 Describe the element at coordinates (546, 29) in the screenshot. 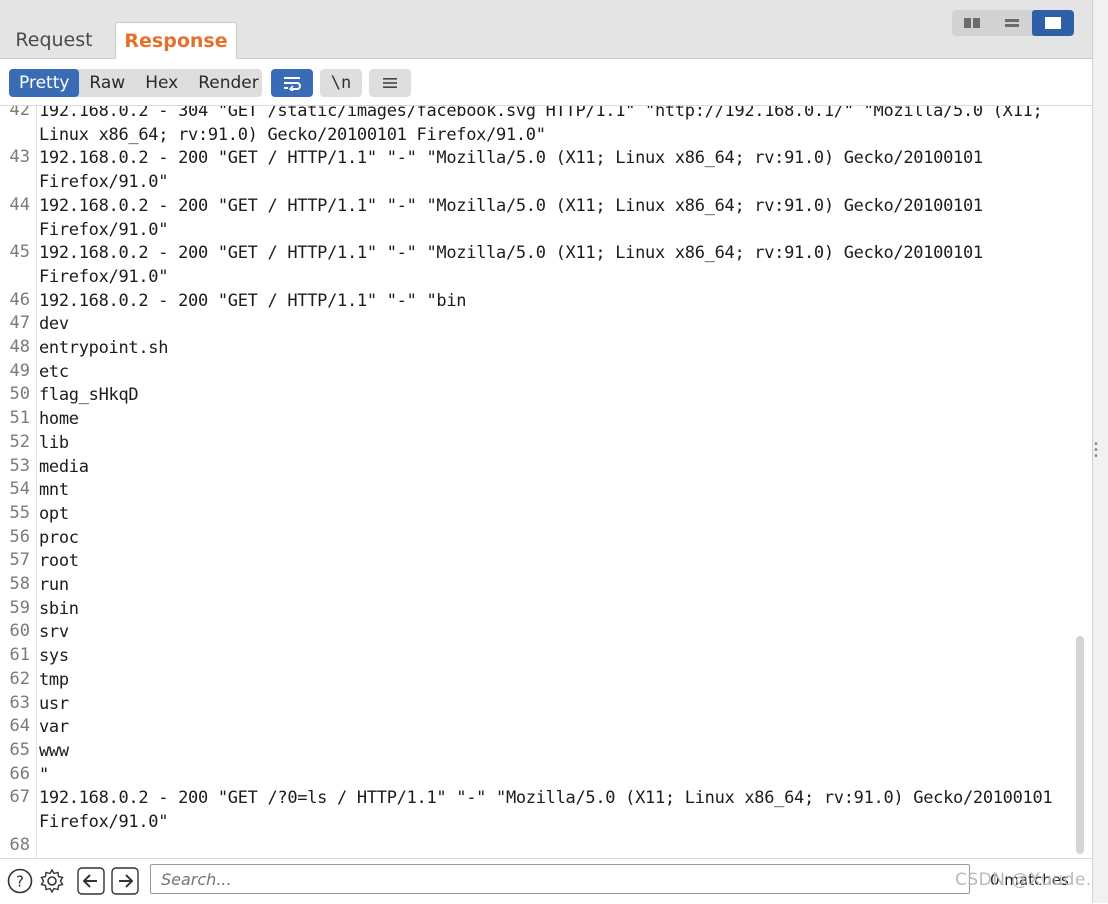

I see `message-tab-strip: Request Response` at that location.